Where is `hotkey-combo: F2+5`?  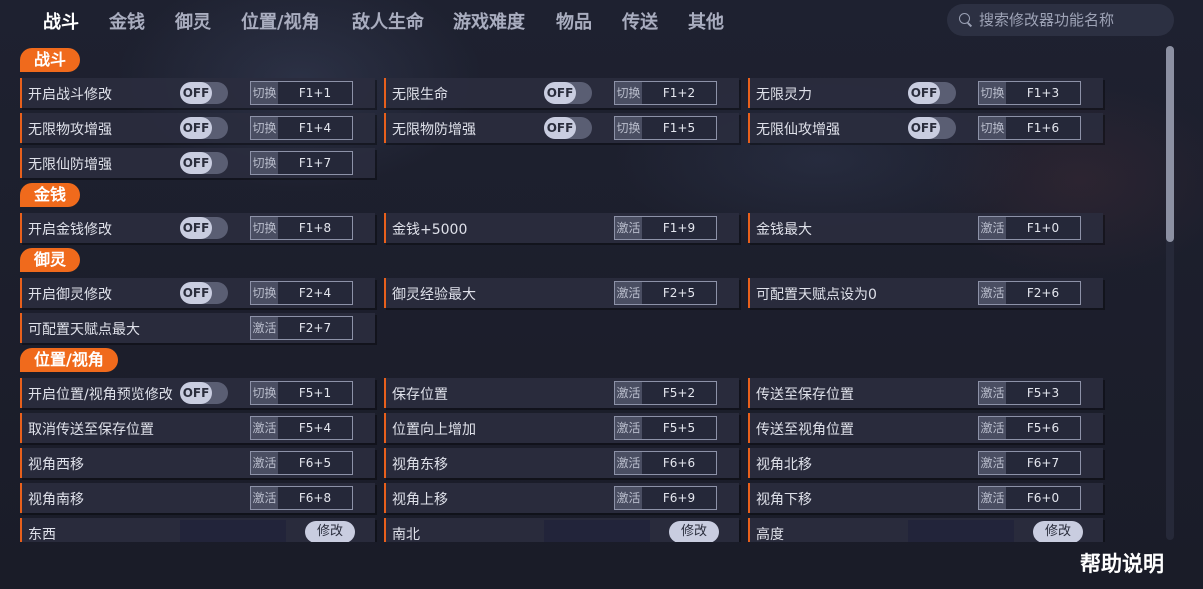
hotkey-combo: F2+5 is located at coordinates (679, 293).